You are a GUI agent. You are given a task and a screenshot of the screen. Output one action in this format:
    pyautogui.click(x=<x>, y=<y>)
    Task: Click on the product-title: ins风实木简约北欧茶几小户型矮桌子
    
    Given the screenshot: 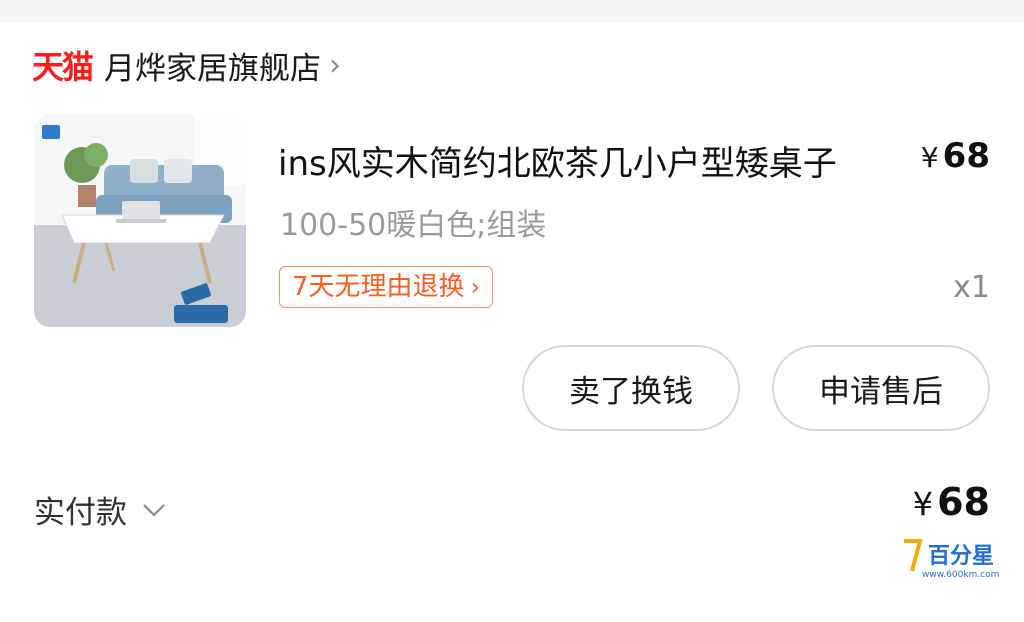 What is the action you would take?
    pyautogui.click(x=557, y=160)
    